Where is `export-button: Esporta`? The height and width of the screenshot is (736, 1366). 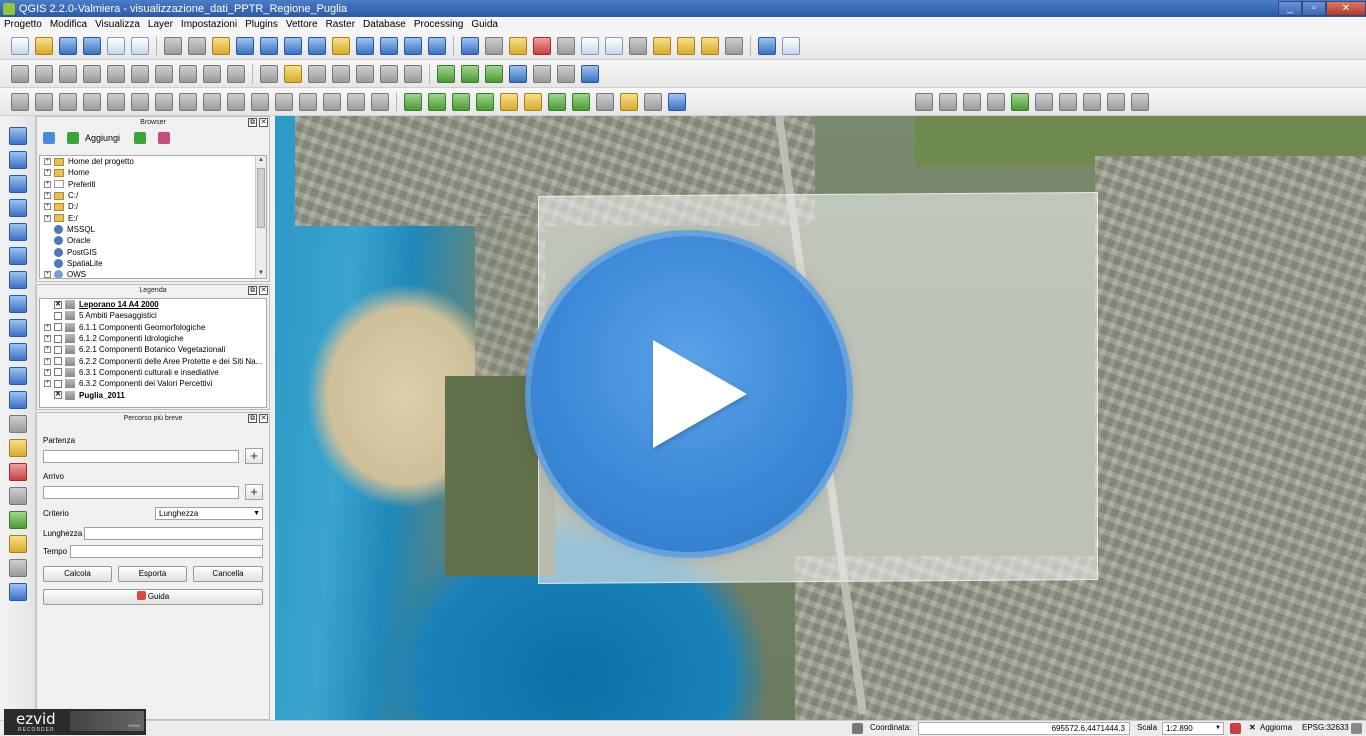 export-button: Esporta is located at coordinates (152, 574).